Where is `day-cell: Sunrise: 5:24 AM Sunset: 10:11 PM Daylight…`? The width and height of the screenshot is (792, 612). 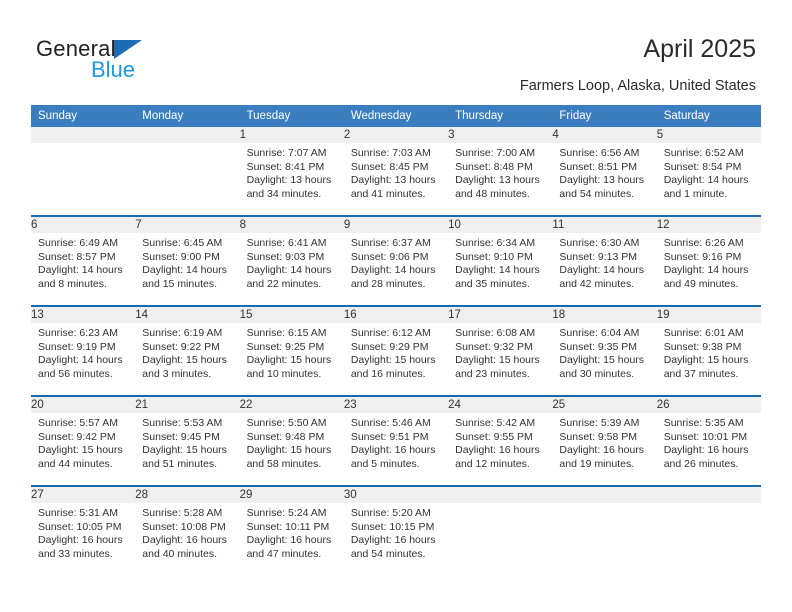
day-cell: Sunrise: 5:24 AM Sunset: 10:11 PM Daylight… is located at coordinates (292, 539).